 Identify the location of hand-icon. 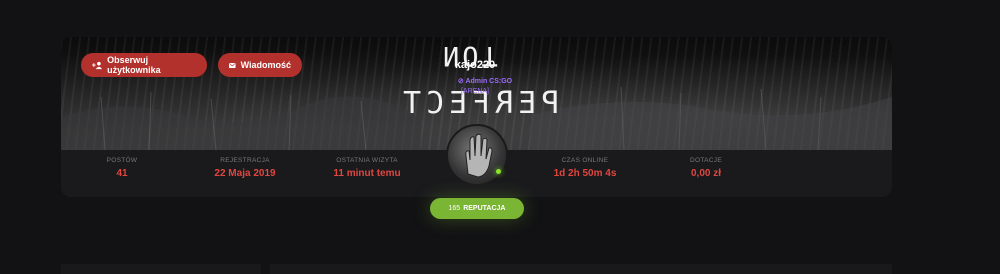
(479, 155).